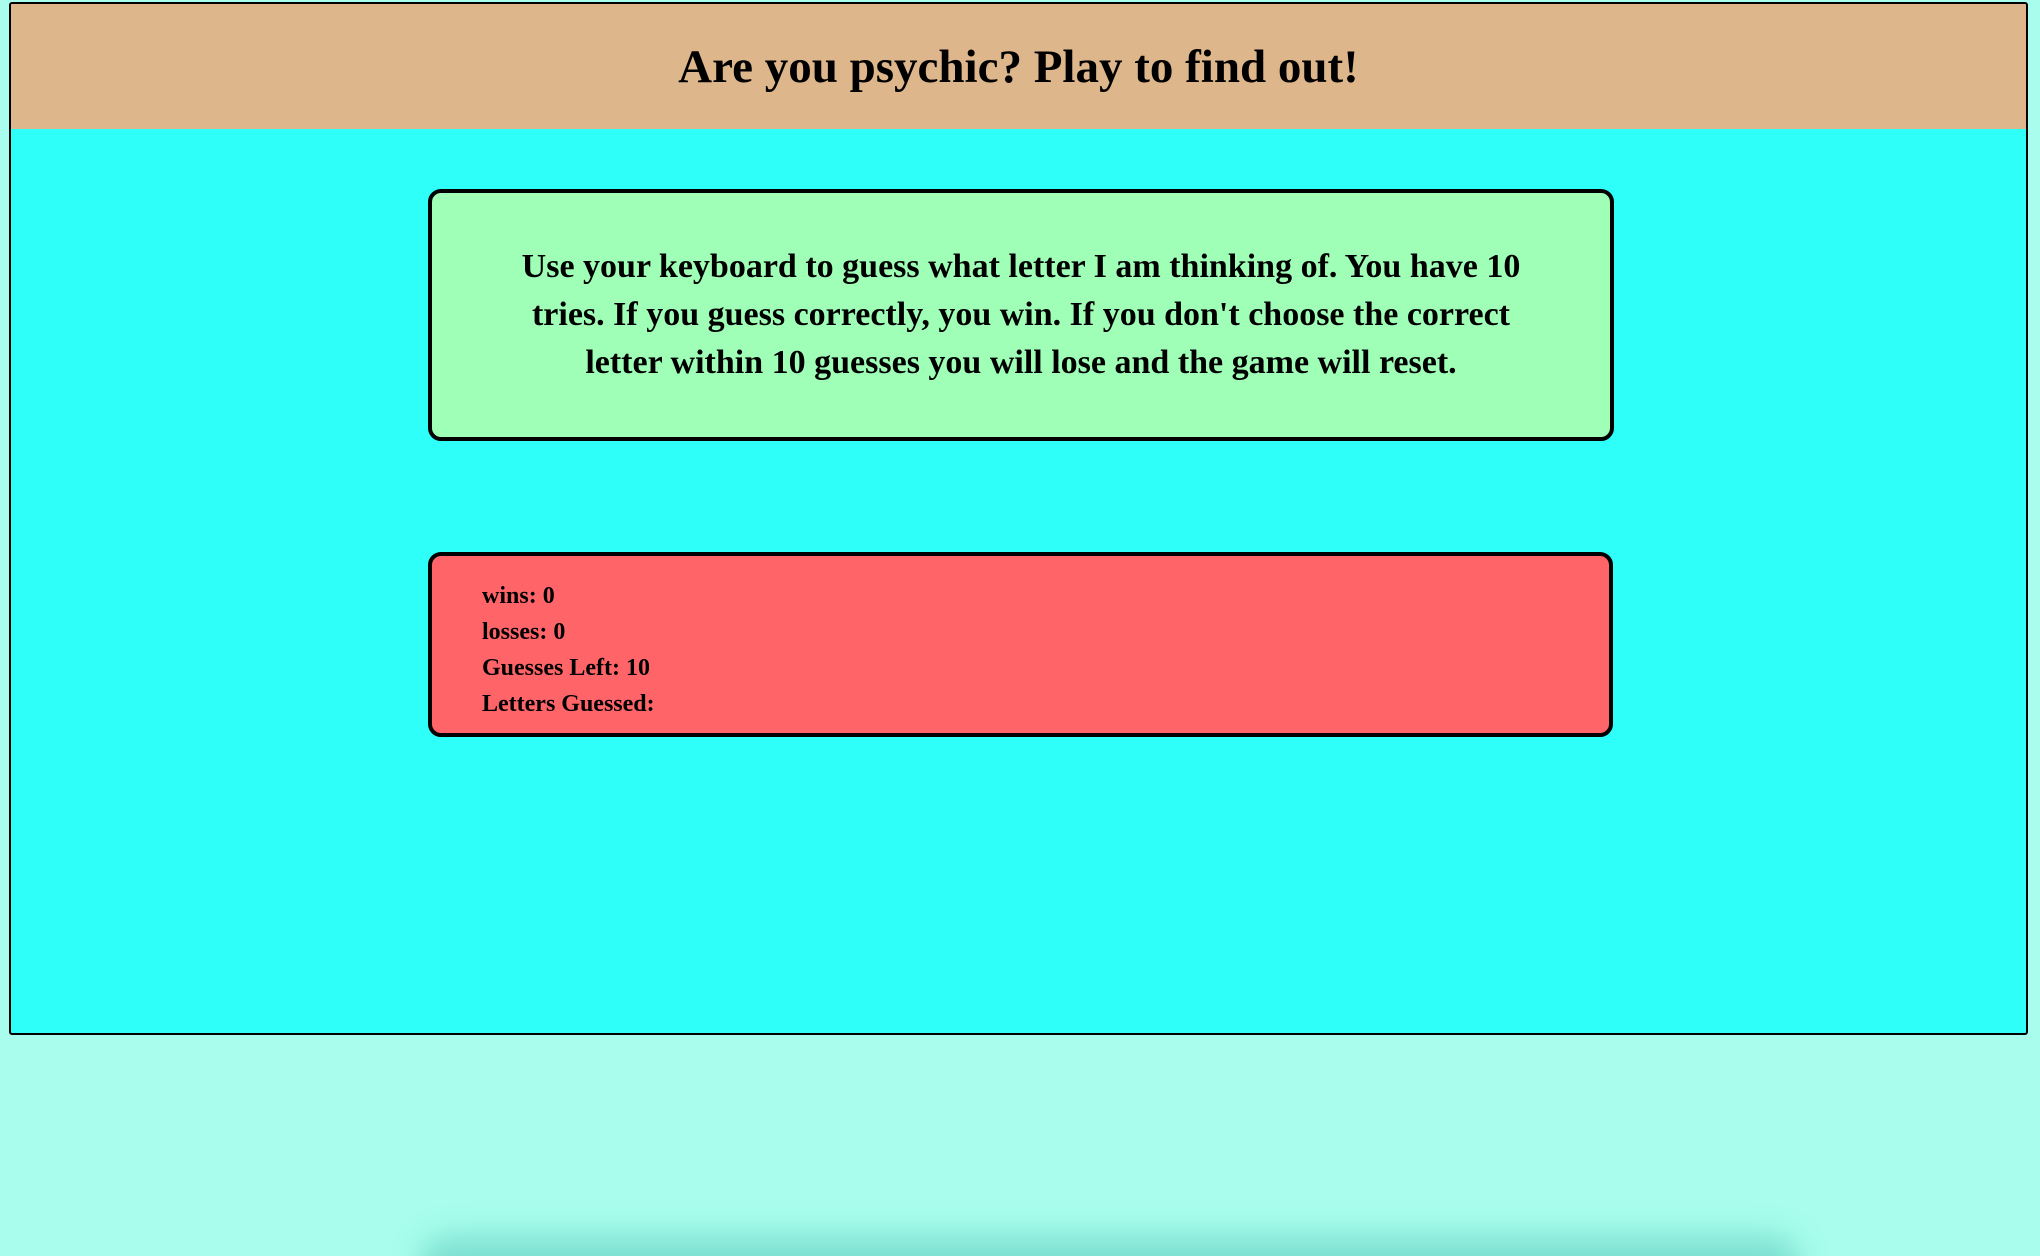  What do you see at coordinates (568, 704) in the screenshot?
I see `letters-guessed-label: Letters Guessed:` at bounding box center [568, 704].